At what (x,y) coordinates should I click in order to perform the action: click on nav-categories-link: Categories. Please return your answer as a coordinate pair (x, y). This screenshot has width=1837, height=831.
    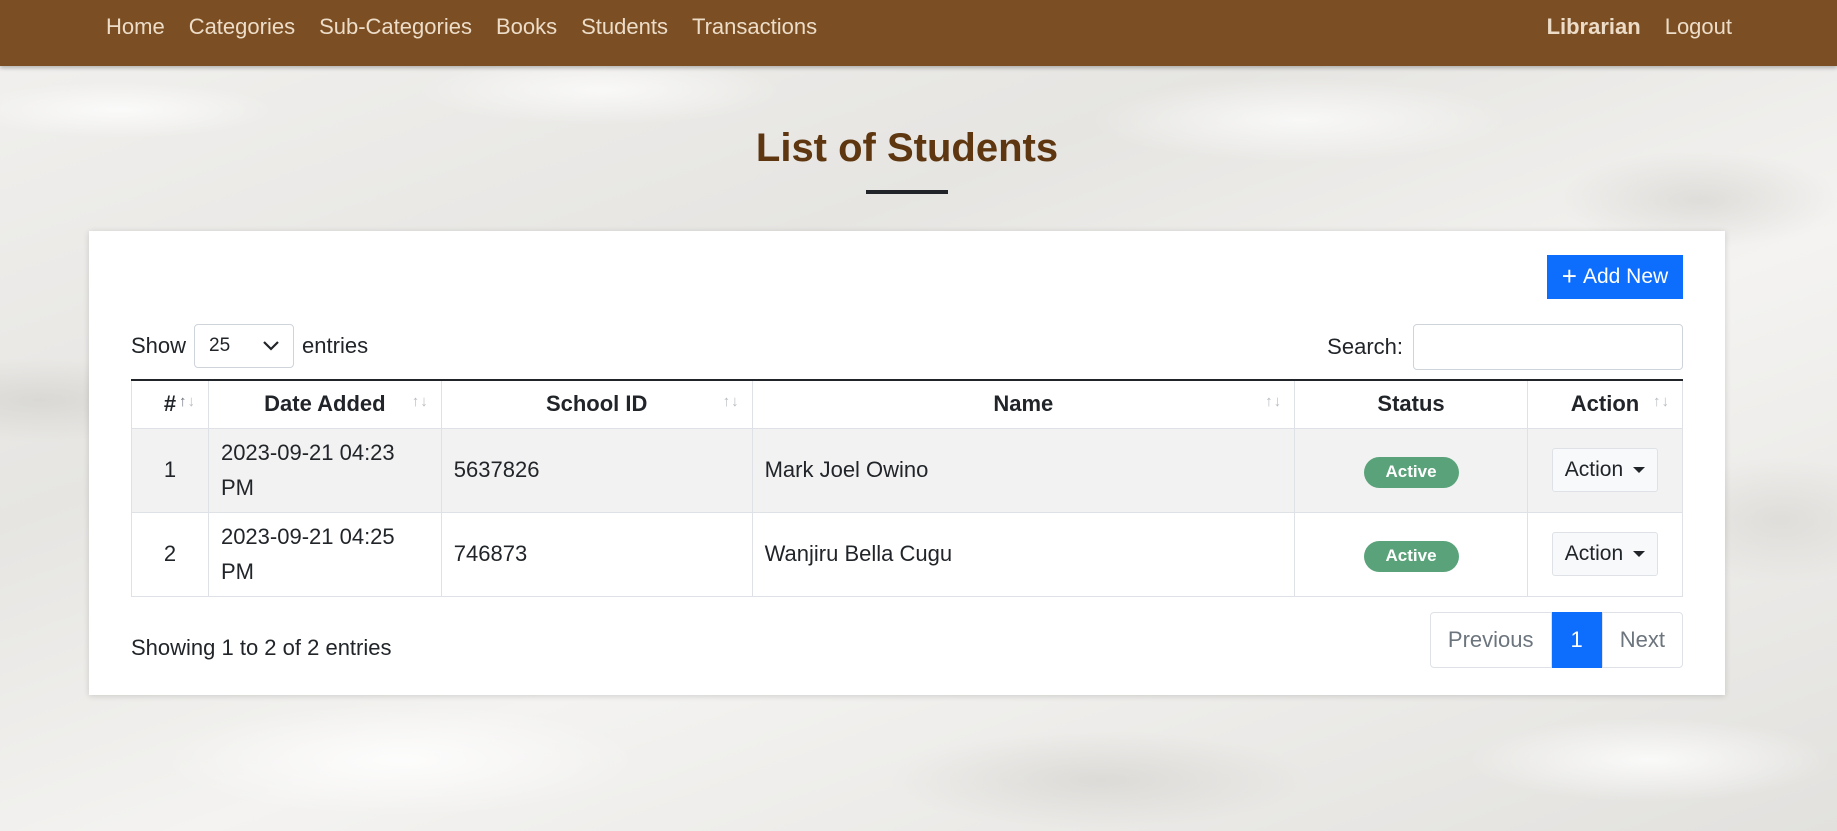
    Looking at the image, I should click on (242, 27).